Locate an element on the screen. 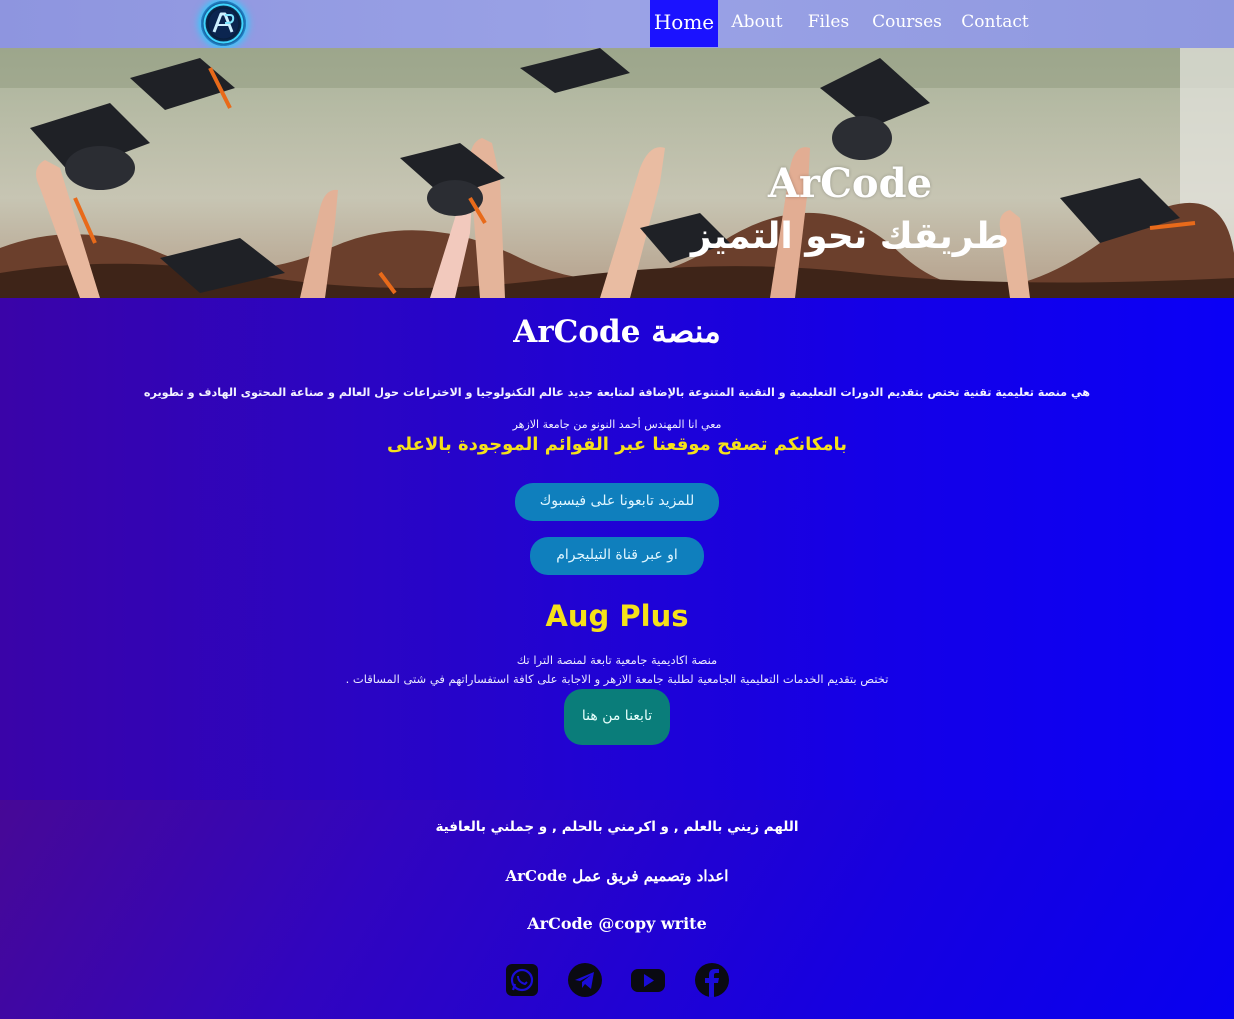  platform-title: منصة ArCode is located at coordinates (617, 332).